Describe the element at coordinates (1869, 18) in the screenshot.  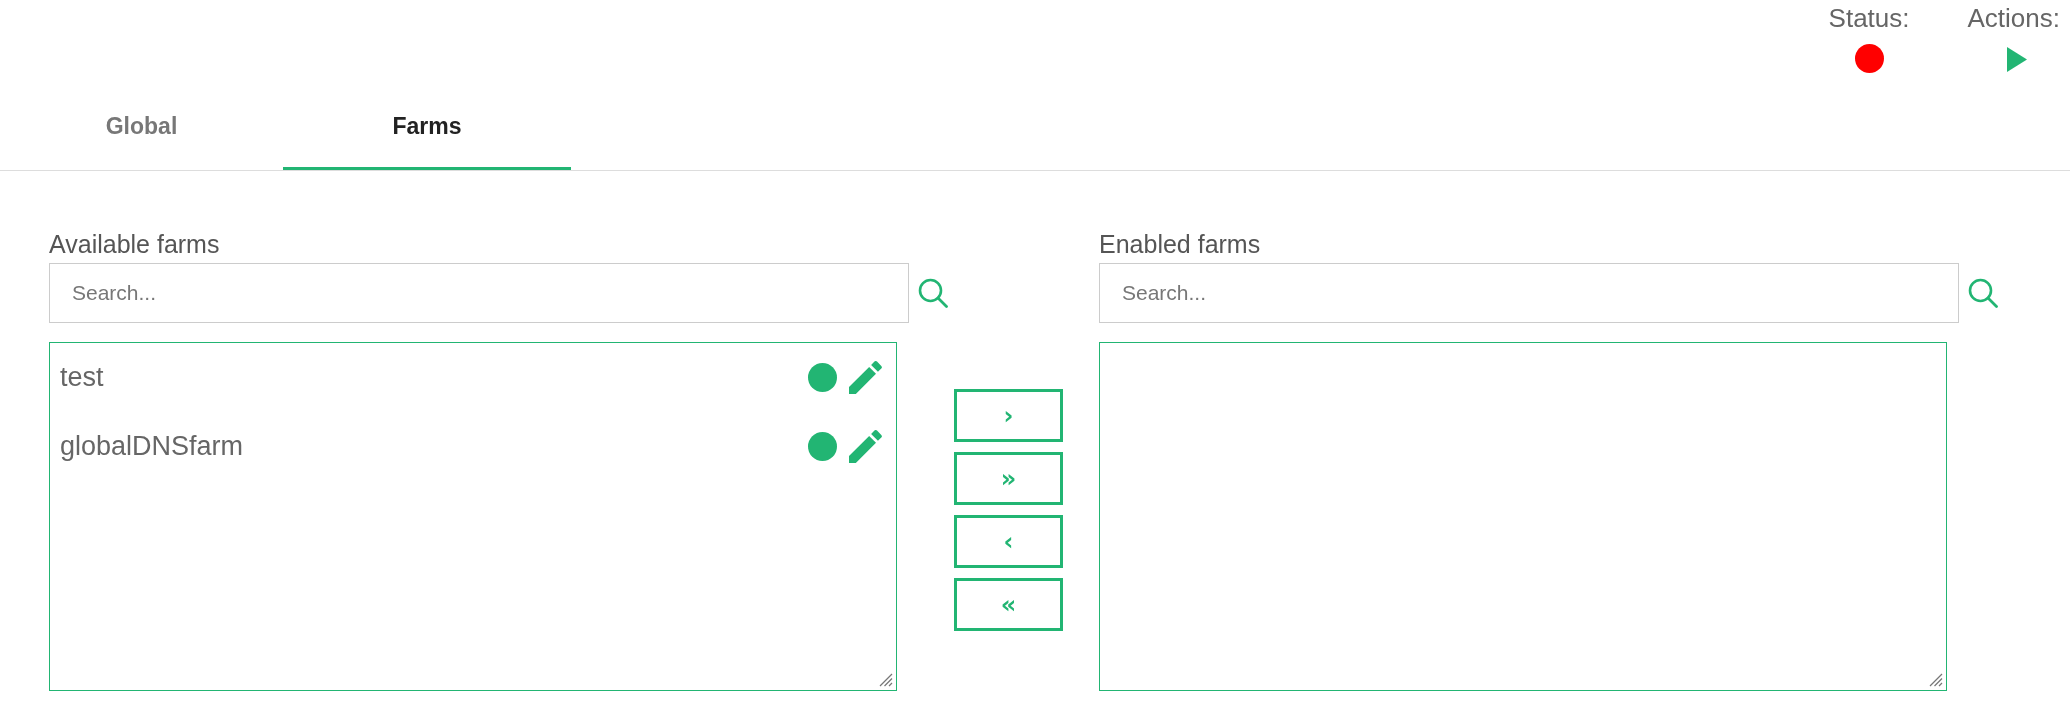
I see `status-label: Status:` at that location.